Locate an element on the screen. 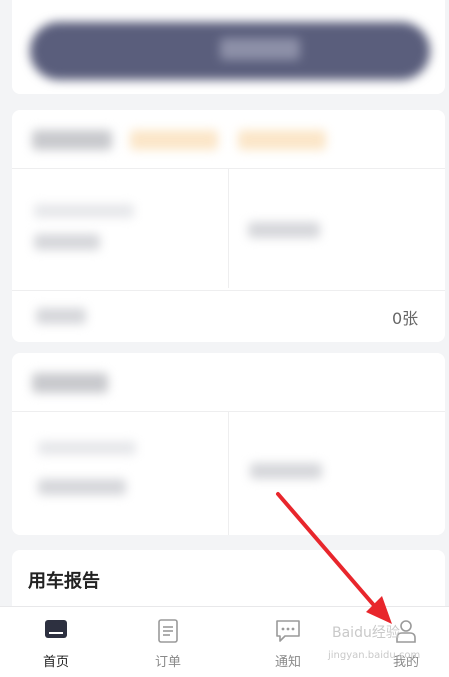  tab-home: 首页 is located at coordinates (56, 642).